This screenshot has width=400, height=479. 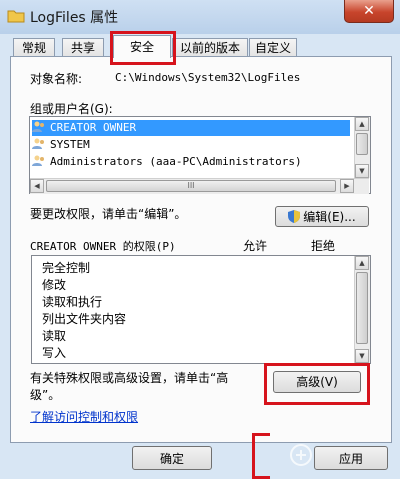 I want to click on list-item: Administrators (aaa-PC\Administrators), so click(x=167, y=162).